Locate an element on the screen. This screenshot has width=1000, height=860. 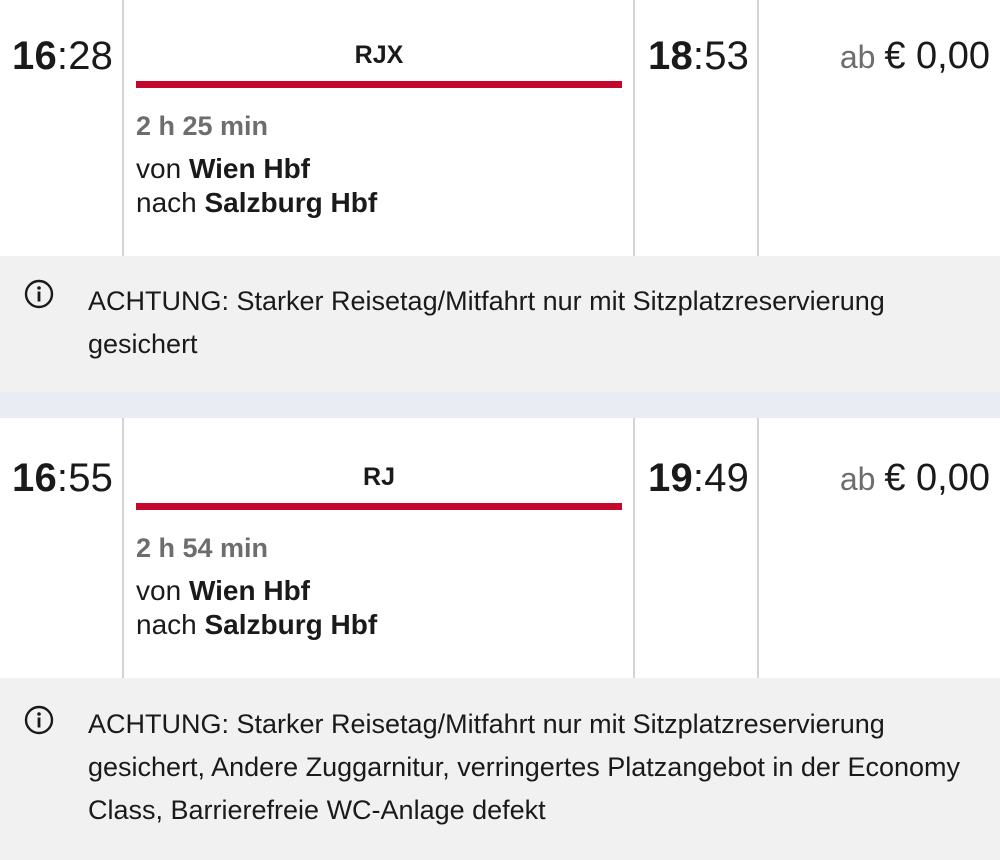
train-type: RJ is located at coordinates (379, 477).